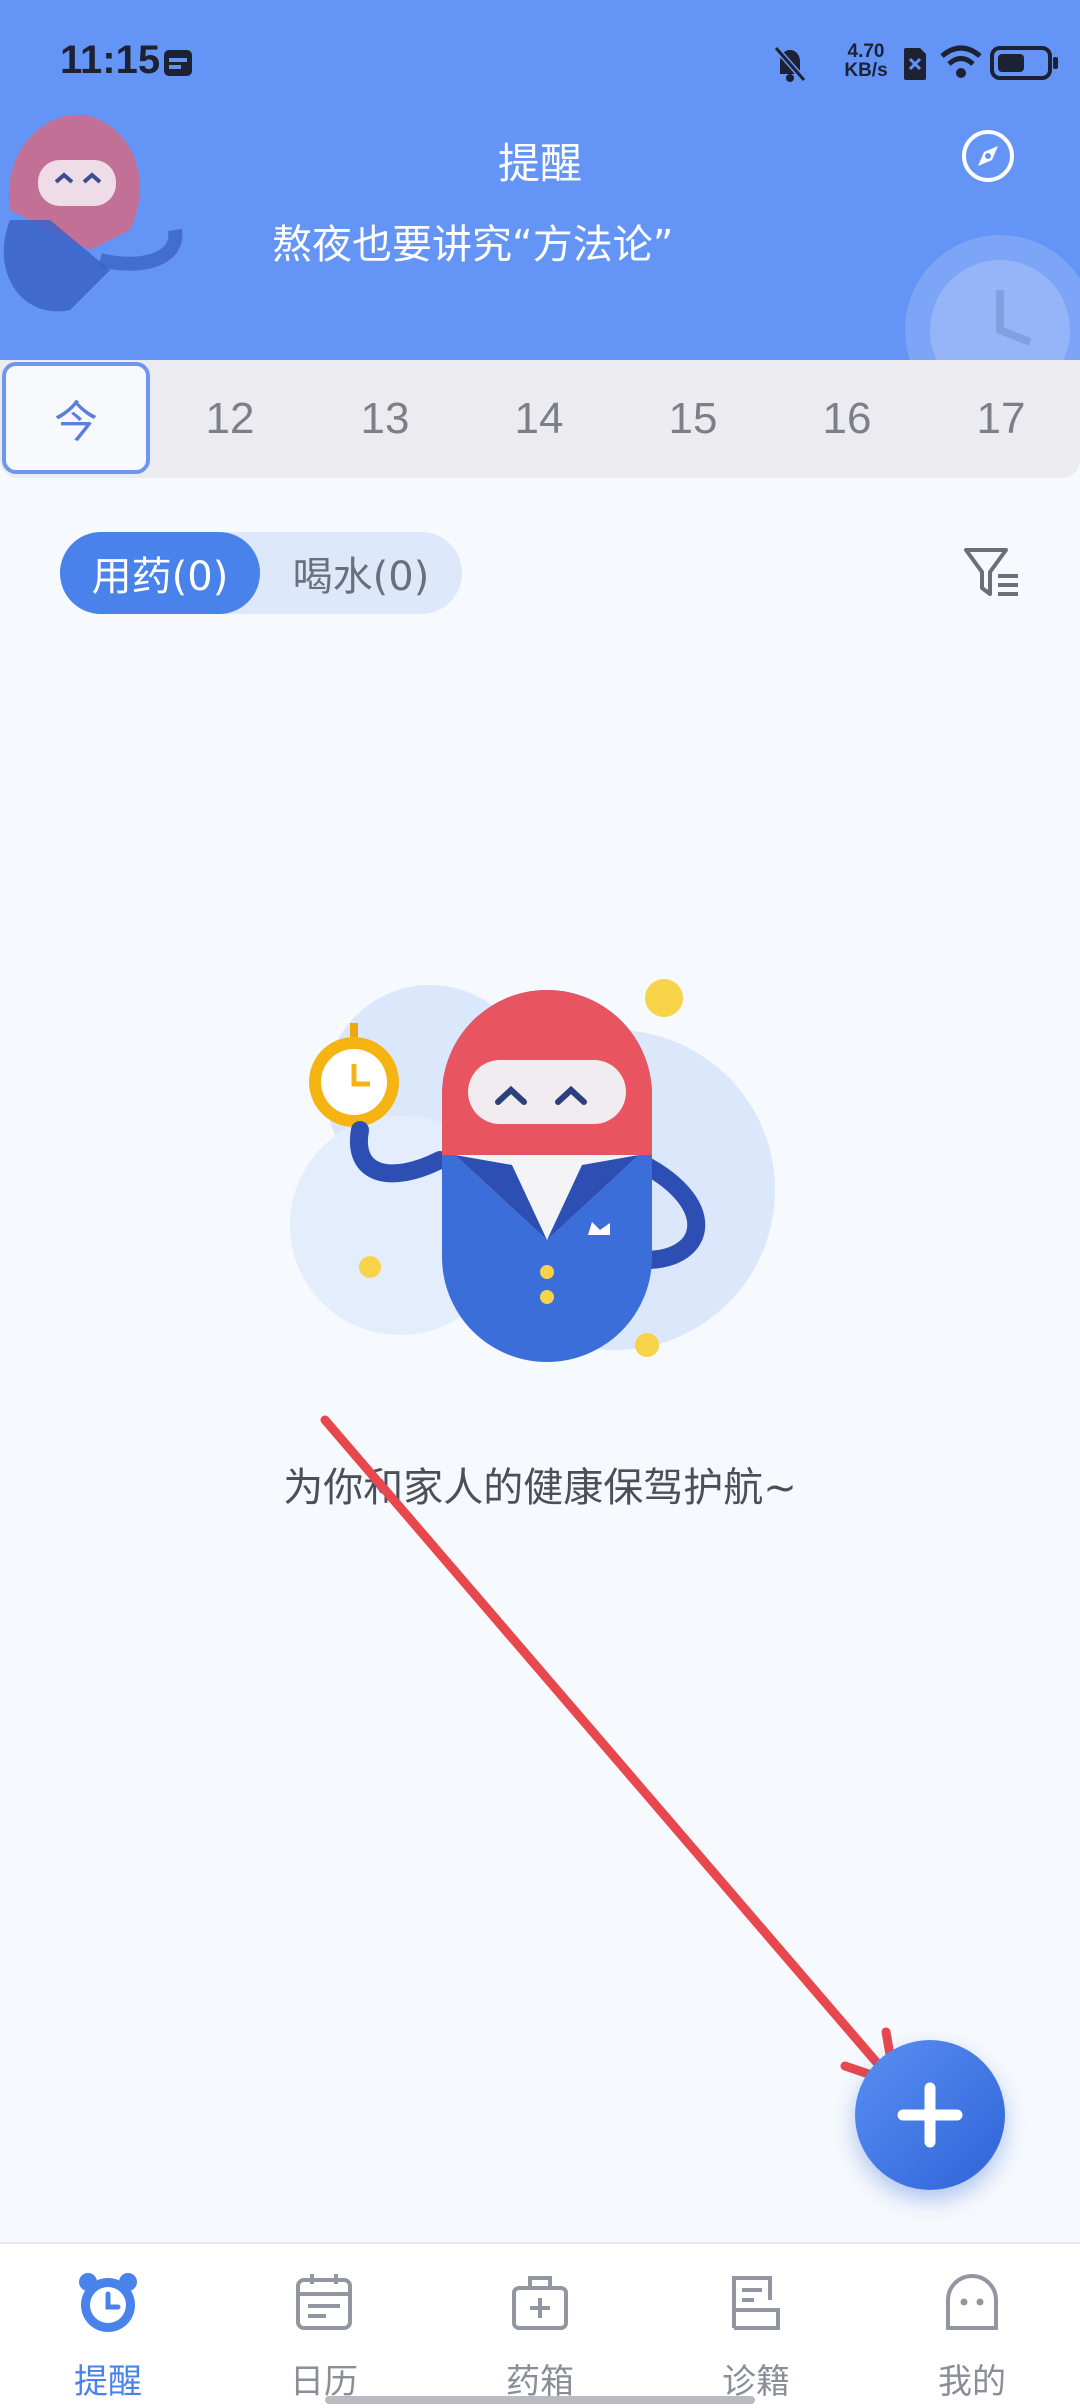  What do you see at coordinates (472, 241) in the screenshot?
I see `header-tip-link: 熬夜也要讲究“方法论”` at bounding box center [472, 241].